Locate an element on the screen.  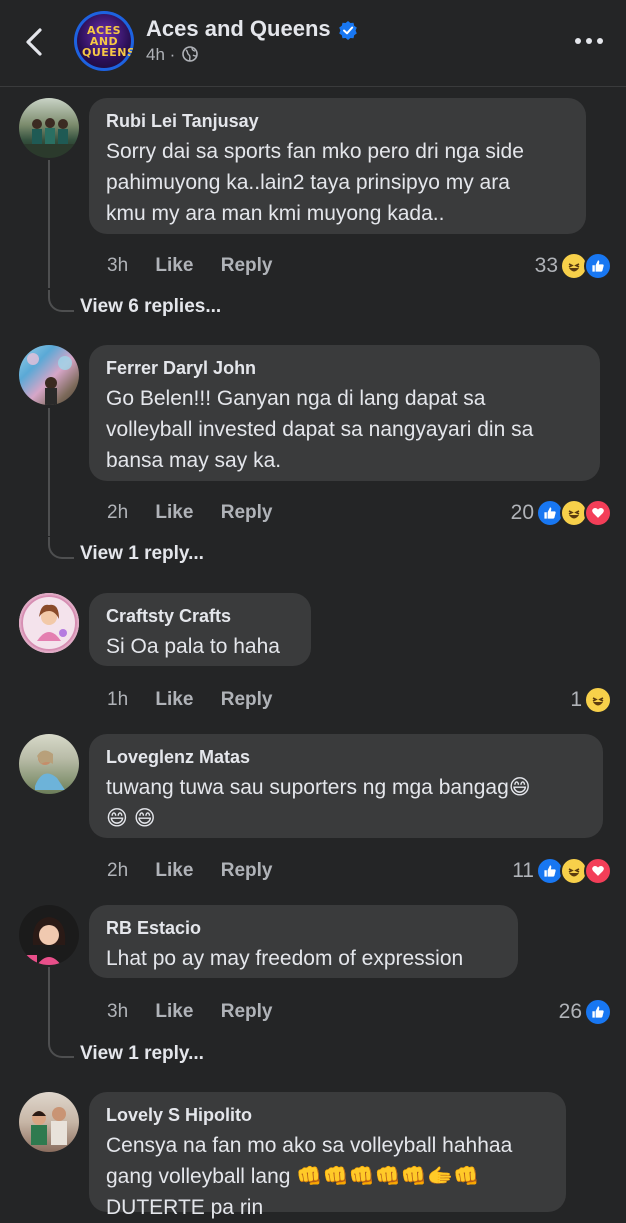
comment-text: Si Oa pala to haha is located at coordinates (200, 646).